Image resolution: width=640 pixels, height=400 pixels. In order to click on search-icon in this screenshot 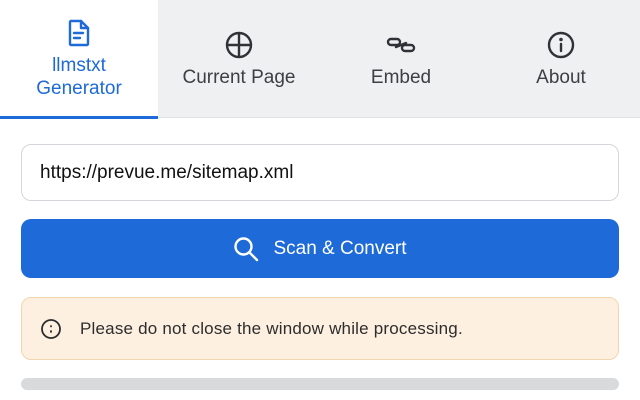, I will do `click(247, 249)`.